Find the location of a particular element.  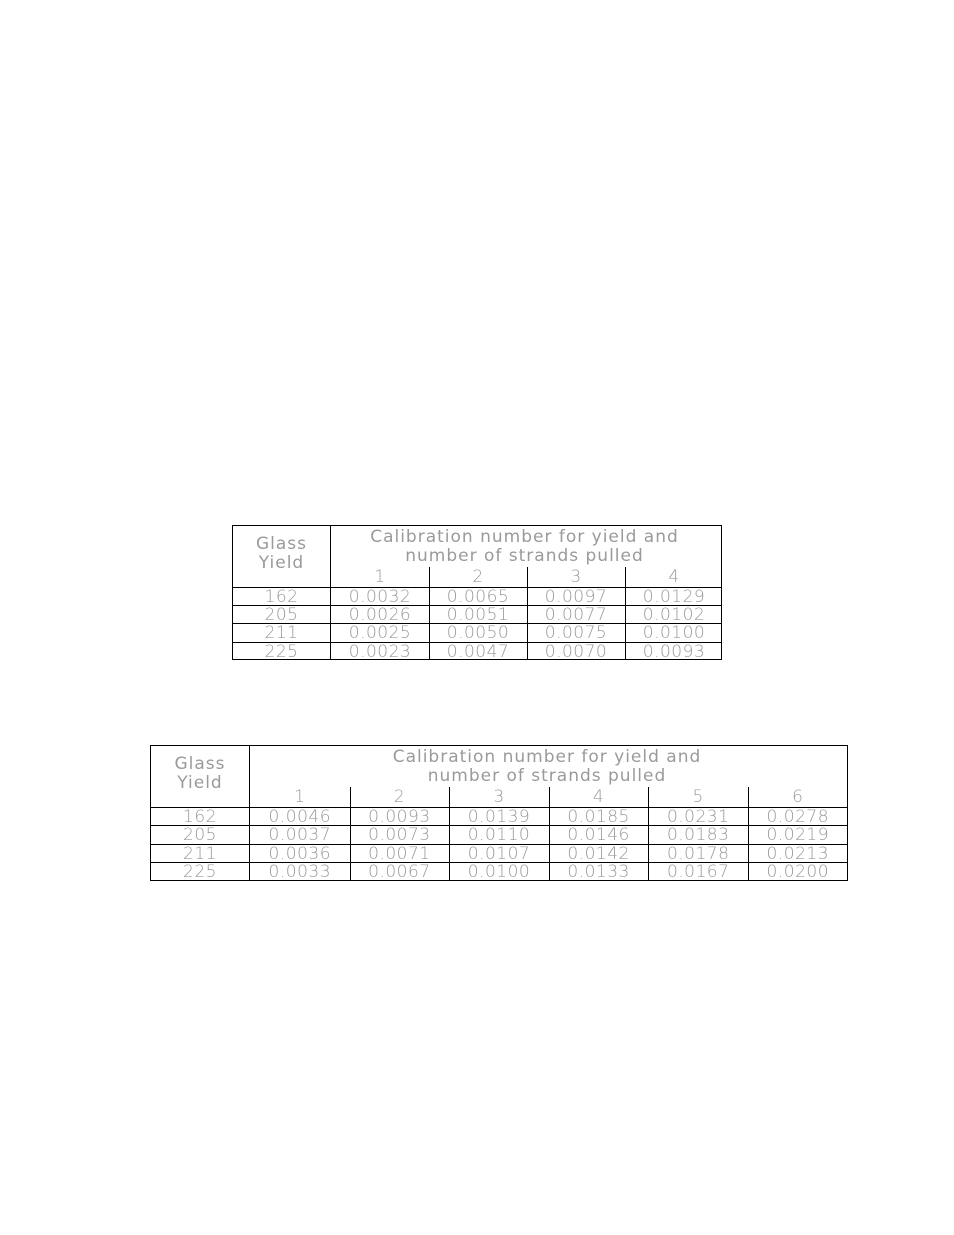

value-cell: 0.0219 is located at coordinates (798, 835).